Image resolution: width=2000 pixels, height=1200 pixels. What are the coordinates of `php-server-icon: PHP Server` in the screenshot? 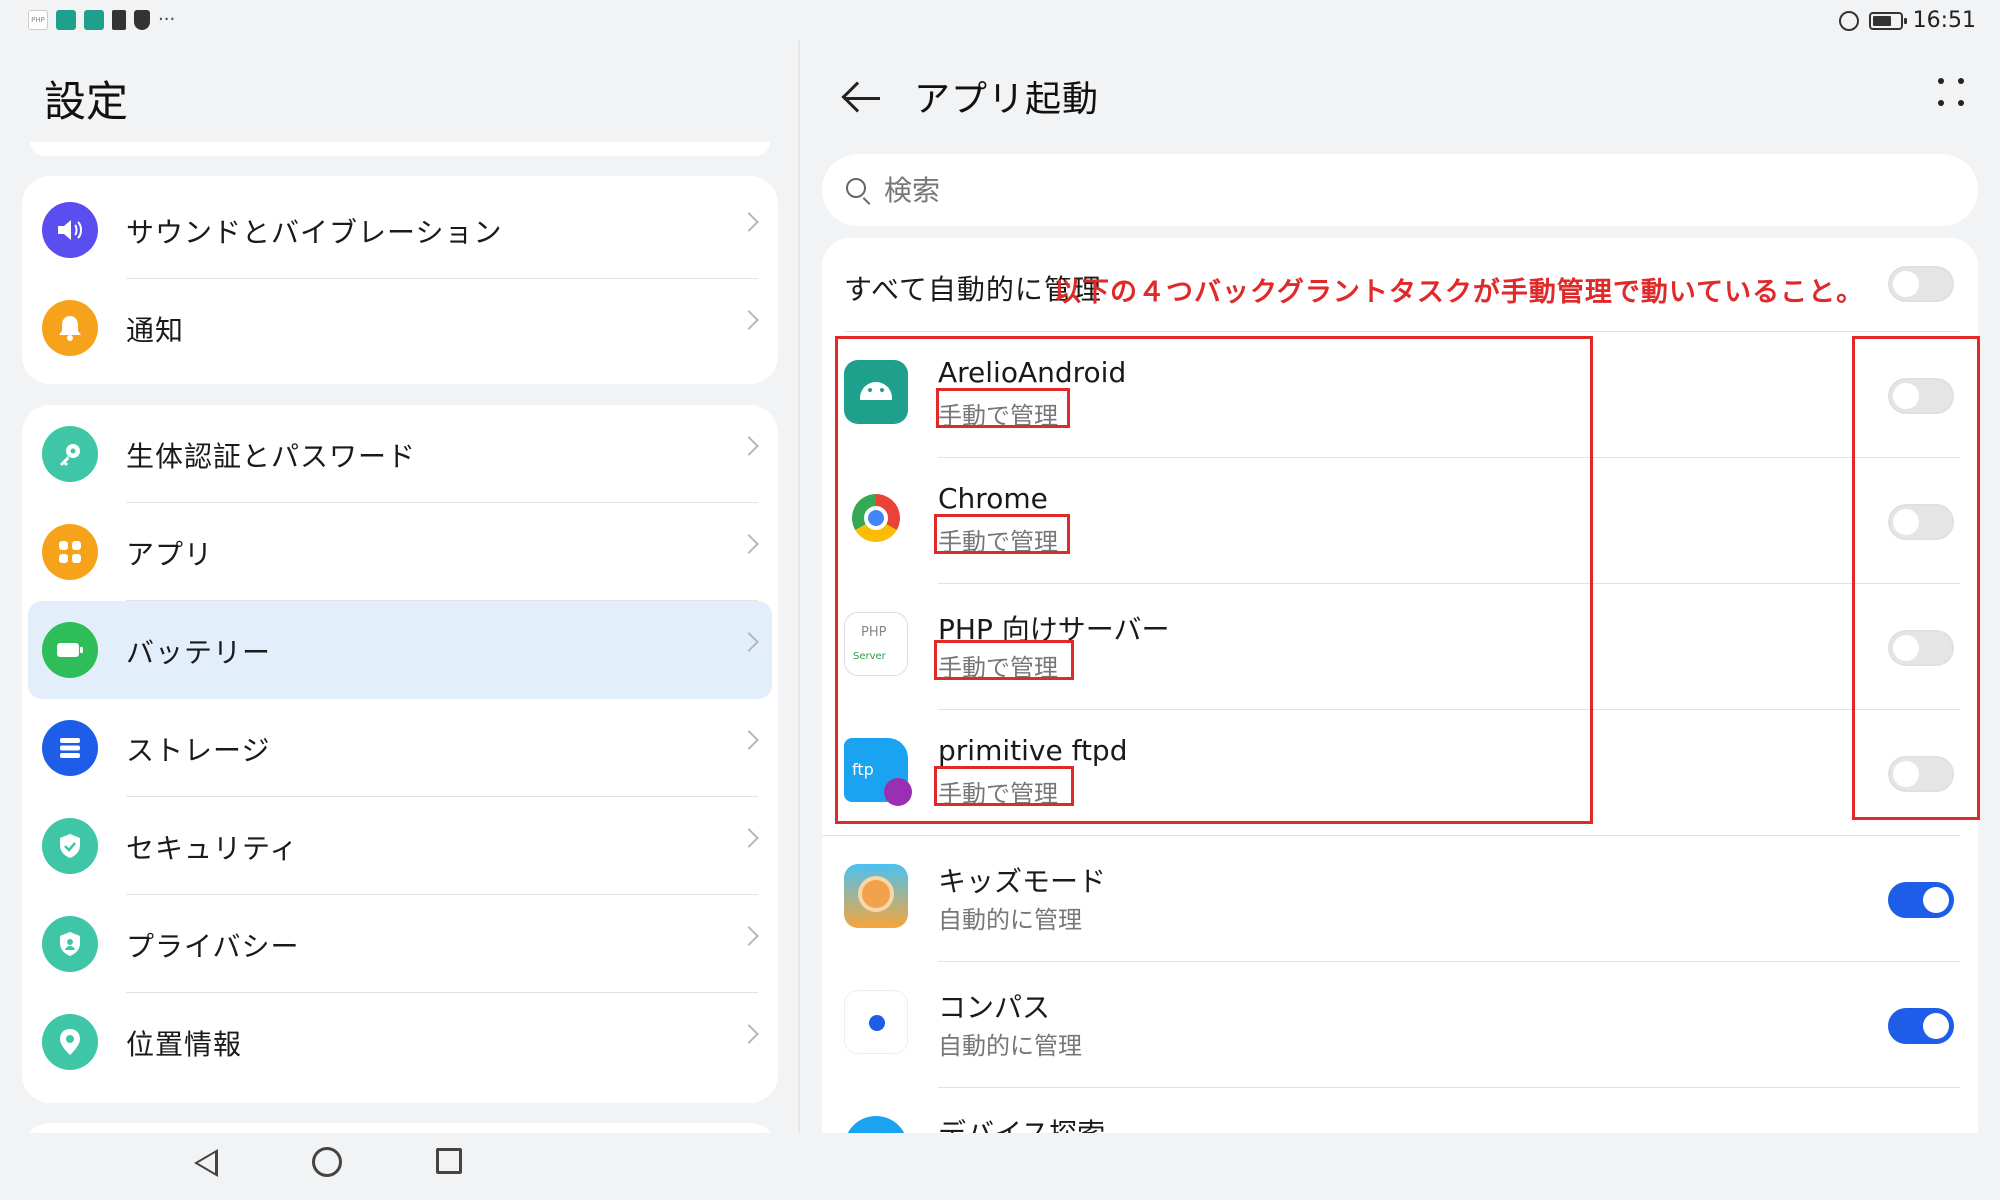 It's located at (876, 644).